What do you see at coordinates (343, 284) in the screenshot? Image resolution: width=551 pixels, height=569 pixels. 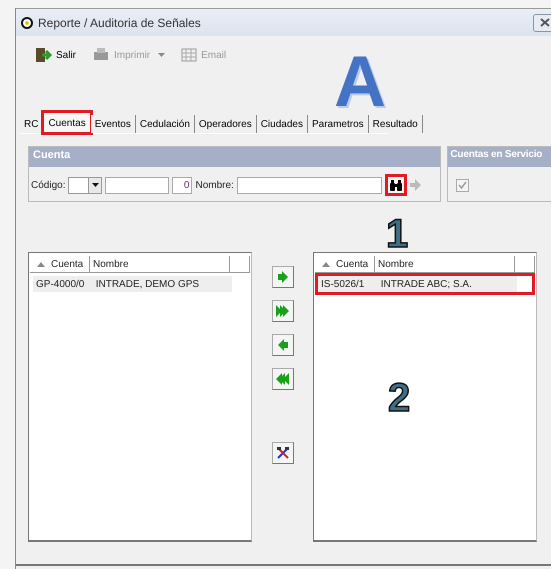 I see `table-cell-text: IS-5026/1` at bounding box center [343, 284].